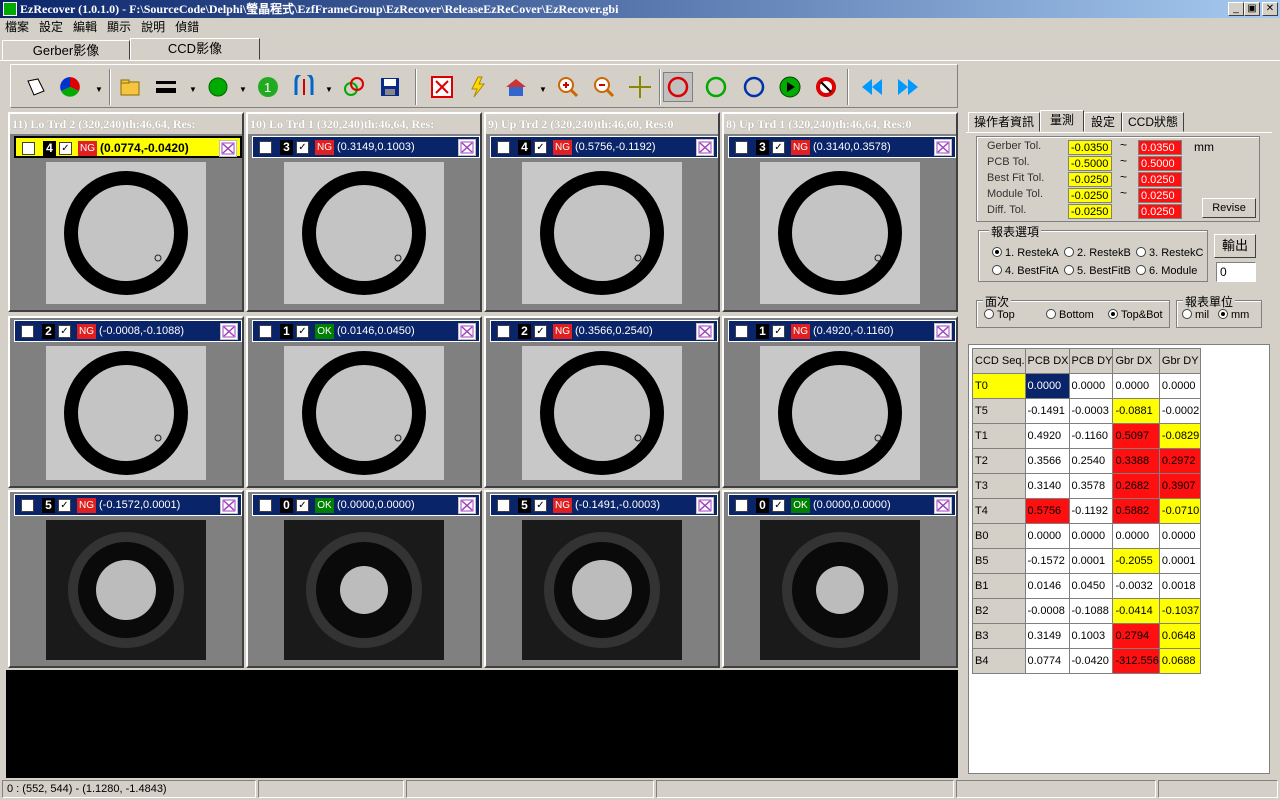 This screenshot has height=800, width=1280. What do you see at coordinates (1136, 411) in the screenshot?
I see `table-cell: -0.0881` at bounding box center [1136, 411].